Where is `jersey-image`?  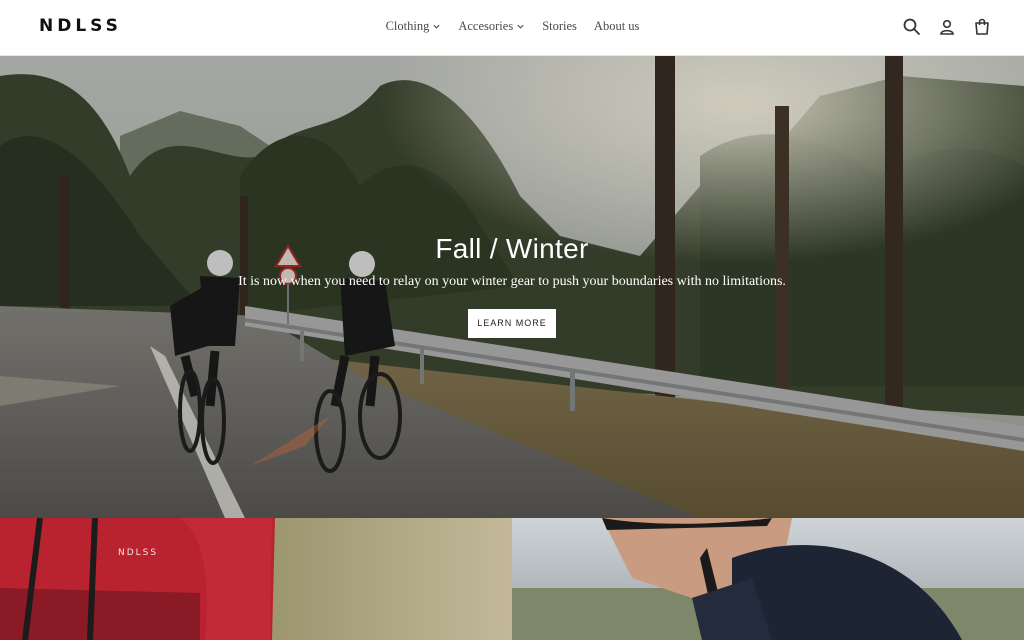
jersey-image is located at coordinates (256, 579).